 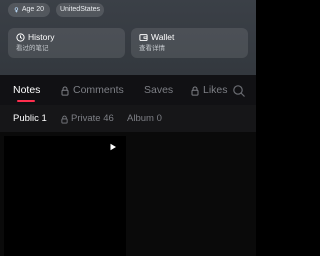 I want to click on wallet-card: Wallet 查看详情, so click(x=189, y=43).